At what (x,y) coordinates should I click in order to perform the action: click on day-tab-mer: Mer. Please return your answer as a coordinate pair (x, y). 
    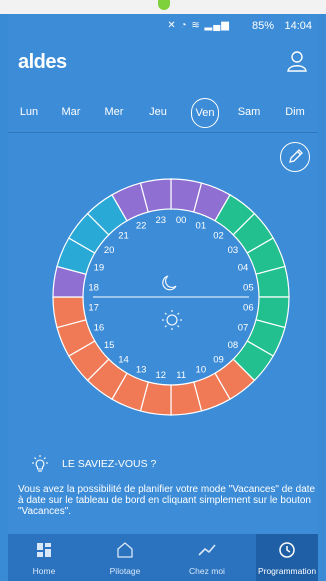
    Looking at the image, I should click on (114, 112).